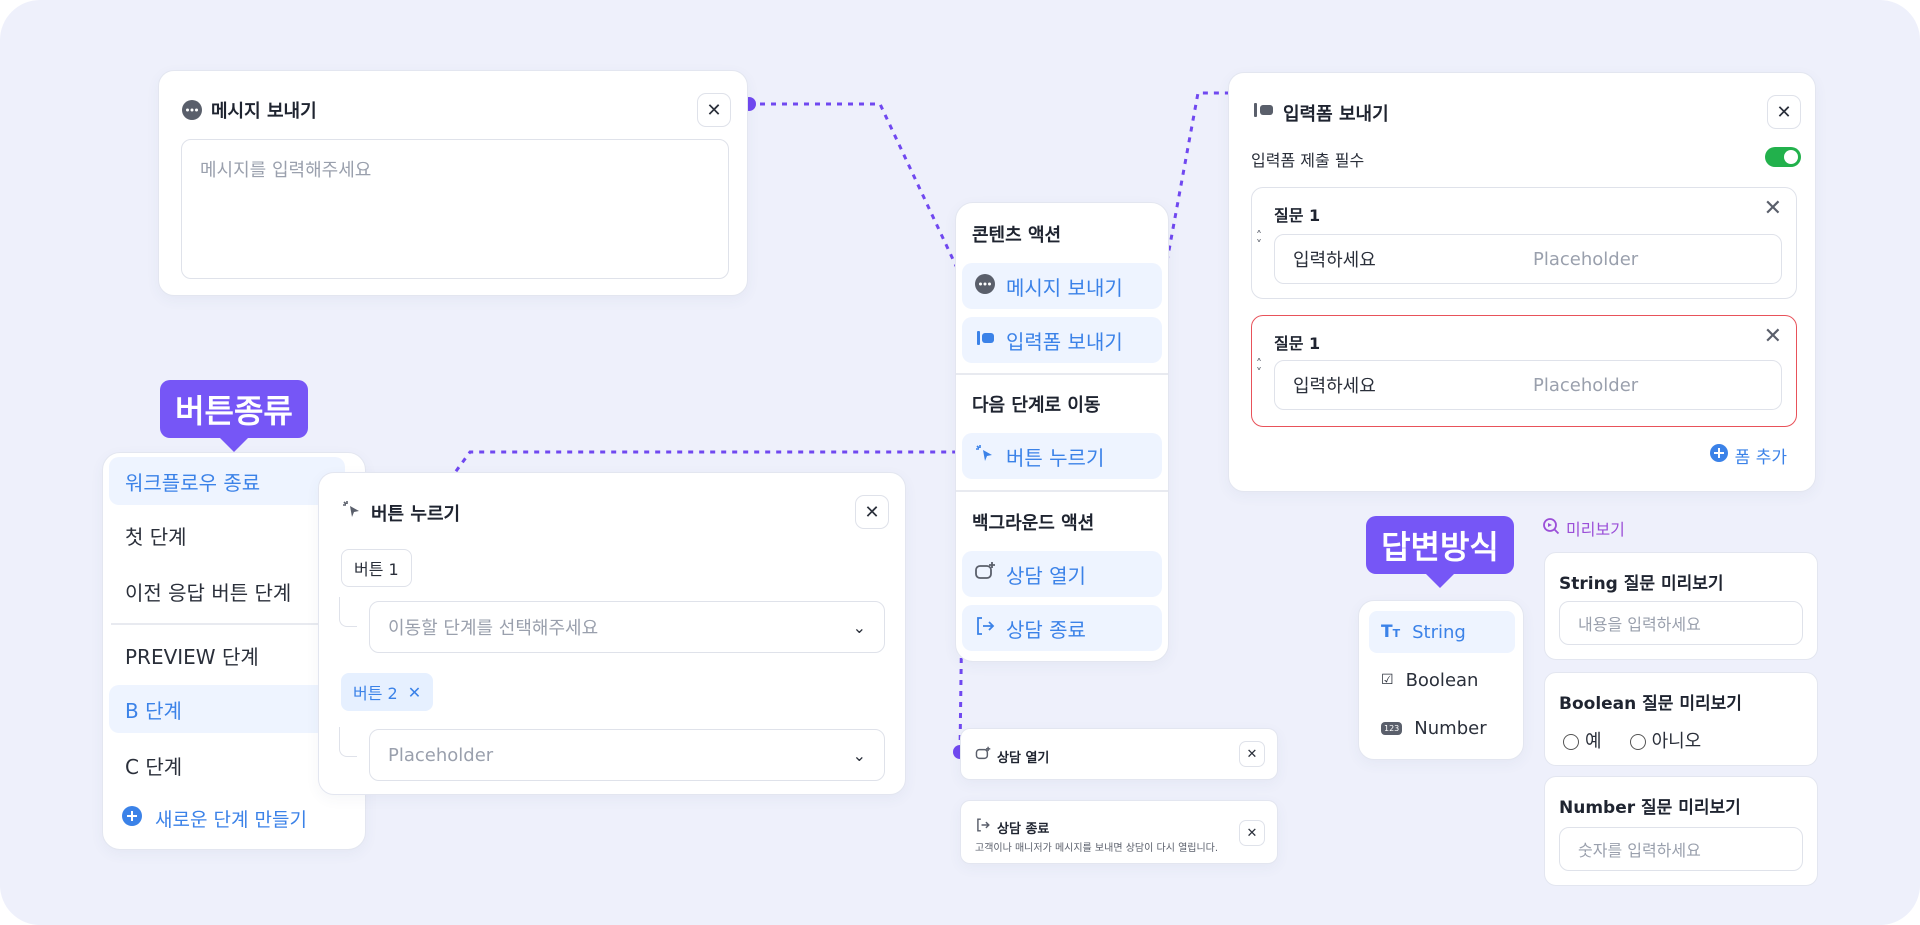  I want to click on menu-item-label: 버튼 누르기, so click(1055, 457).